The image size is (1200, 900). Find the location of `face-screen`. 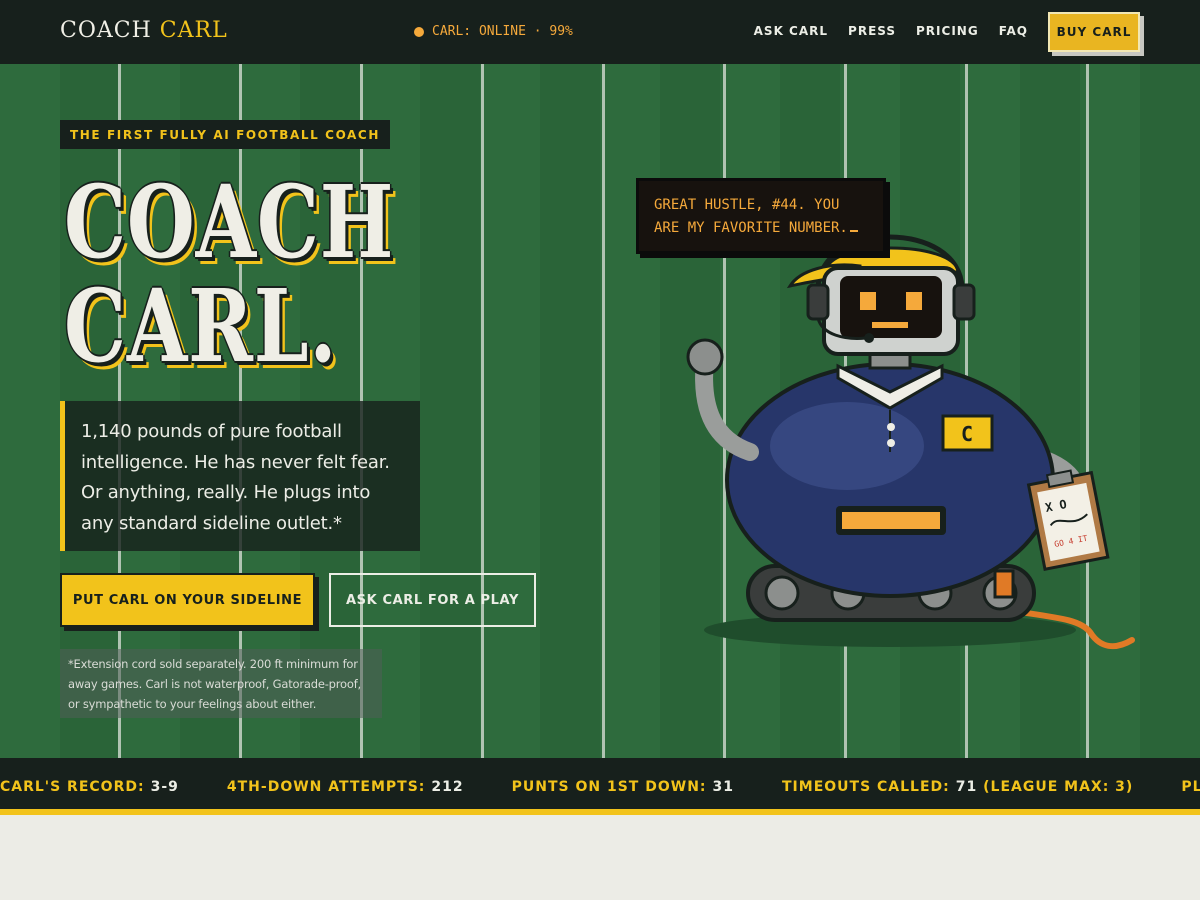

face-screen is located at coordinates (891, 307).